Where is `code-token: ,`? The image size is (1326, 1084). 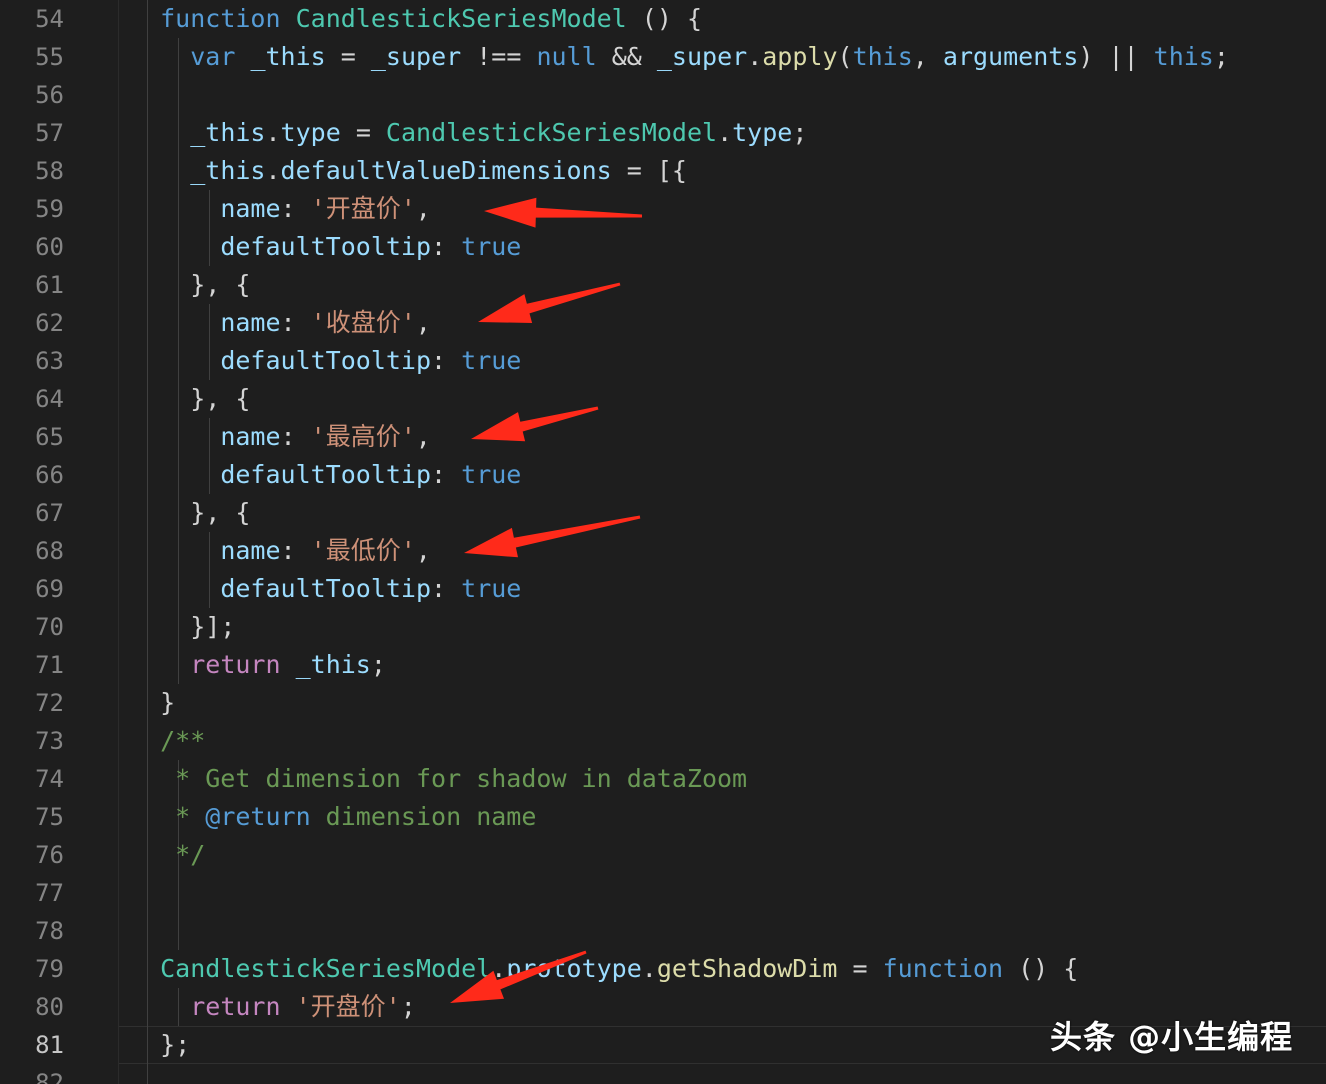
code-token: , is located at coordinates (927, 56).